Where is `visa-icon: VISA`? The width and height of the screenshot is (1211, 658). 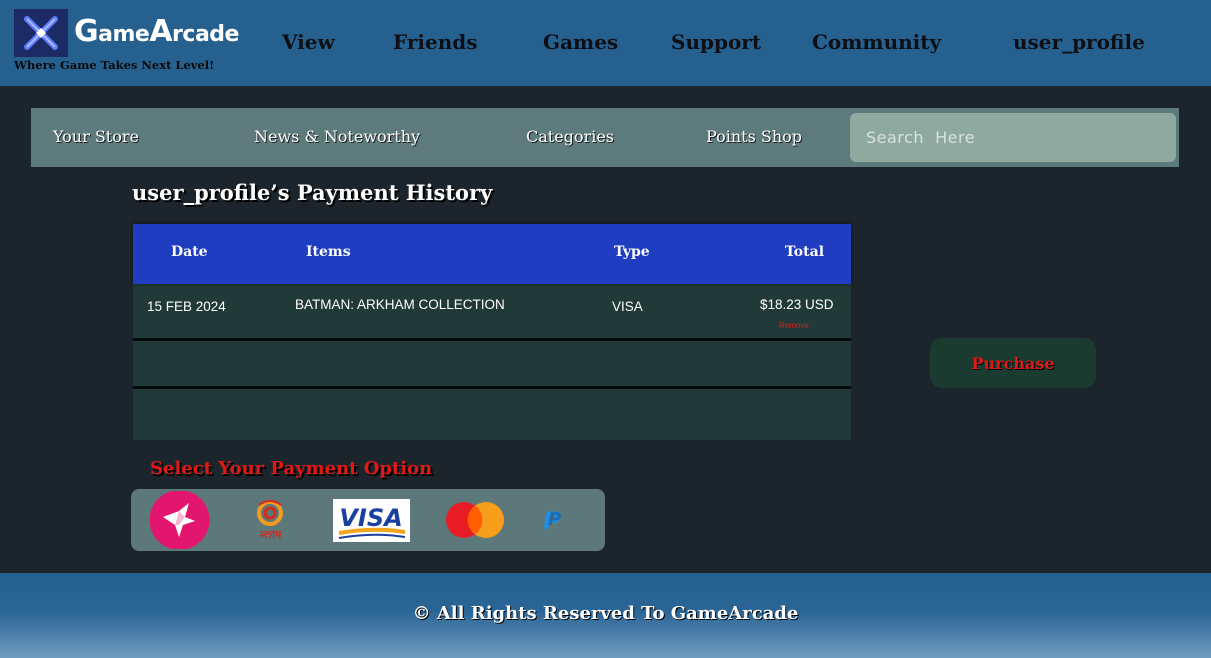
visa-icon: VISA is located at coordinates (371, 520).